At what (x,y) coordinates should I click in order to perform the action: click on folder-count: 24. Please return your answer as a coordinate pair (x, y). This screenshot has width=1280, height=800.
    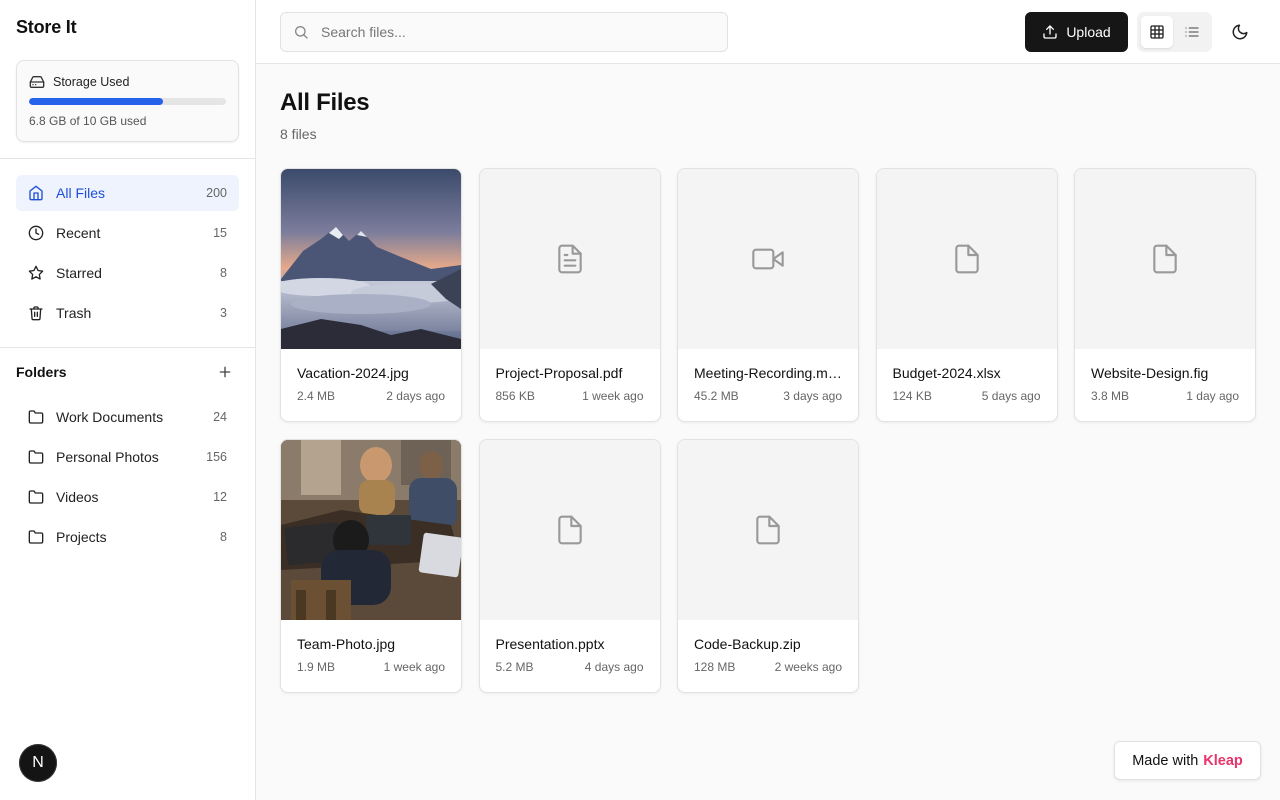
    Looking at the image, I should click on (220, 417).